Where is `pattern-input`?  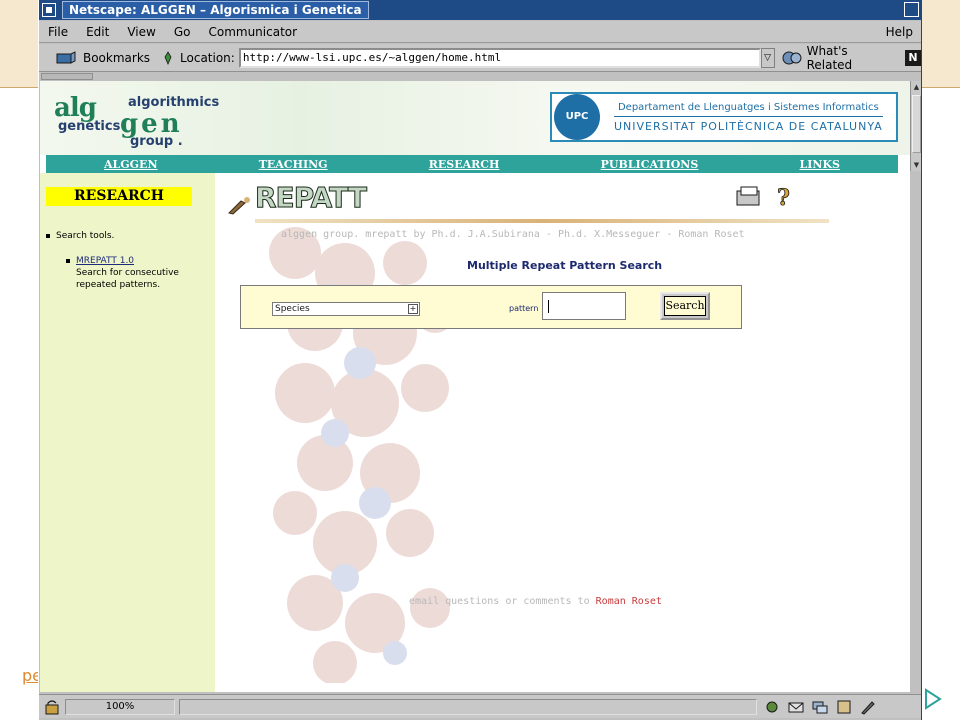
pattern-input is located at coordinates (584, 306).